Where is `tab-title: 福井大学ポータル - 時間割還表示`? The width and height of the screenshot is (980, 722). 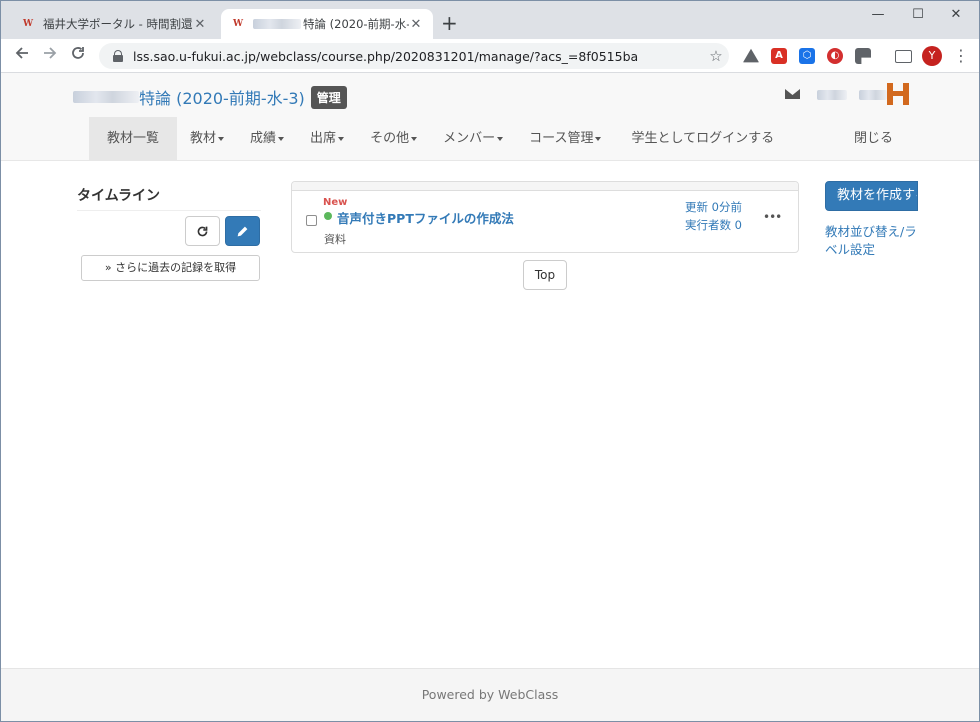 tab-title: 福井大学ポータル - 時間割還表示 is located at coordinates (118, 24).